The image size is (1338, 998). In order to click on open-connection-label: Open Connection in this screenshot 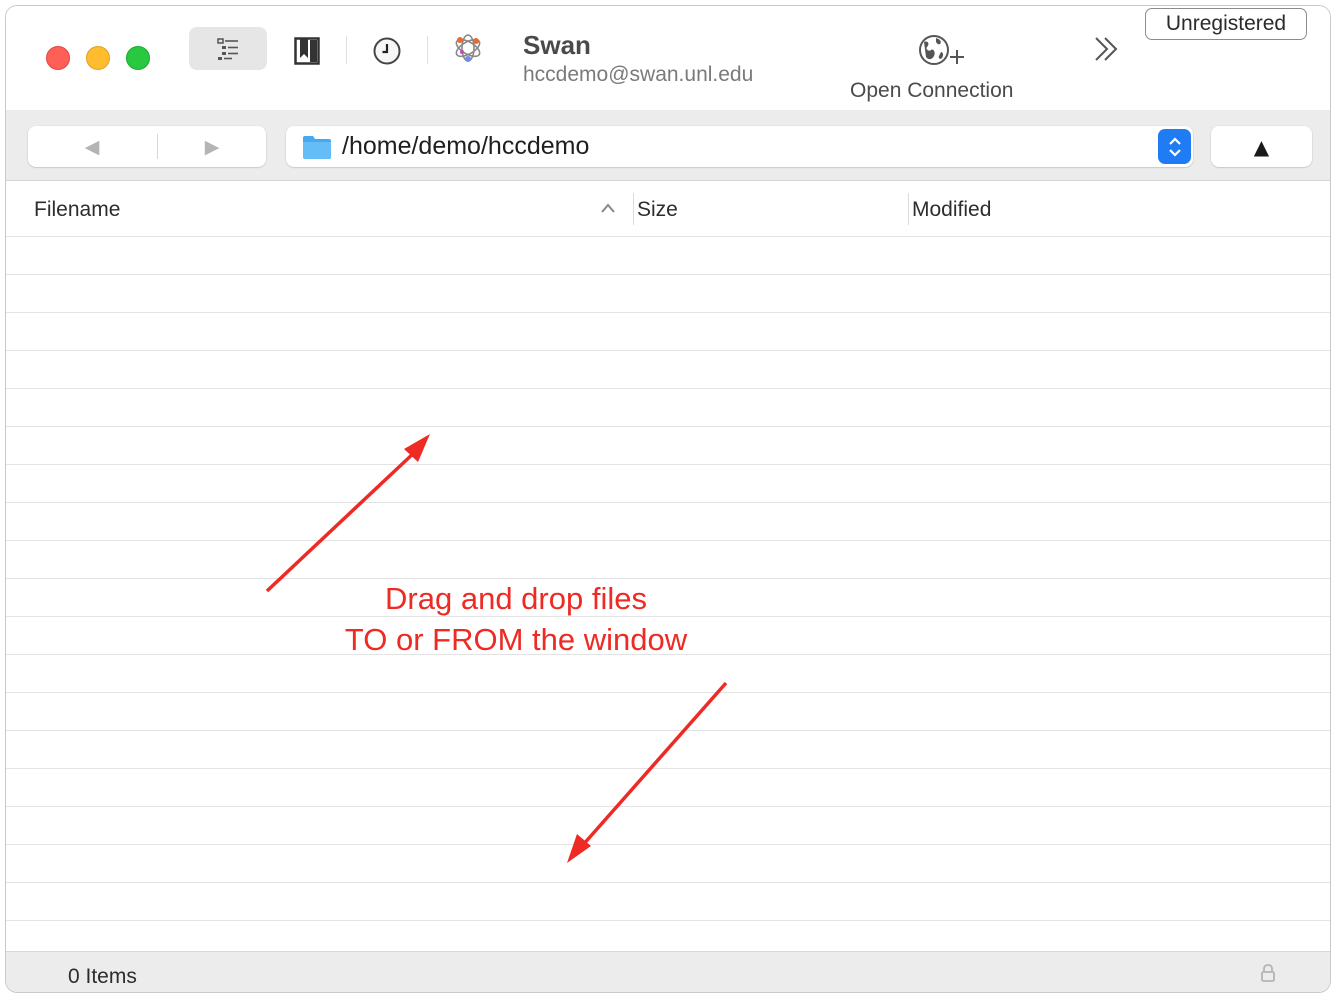, I will do `click(931, 91)`.